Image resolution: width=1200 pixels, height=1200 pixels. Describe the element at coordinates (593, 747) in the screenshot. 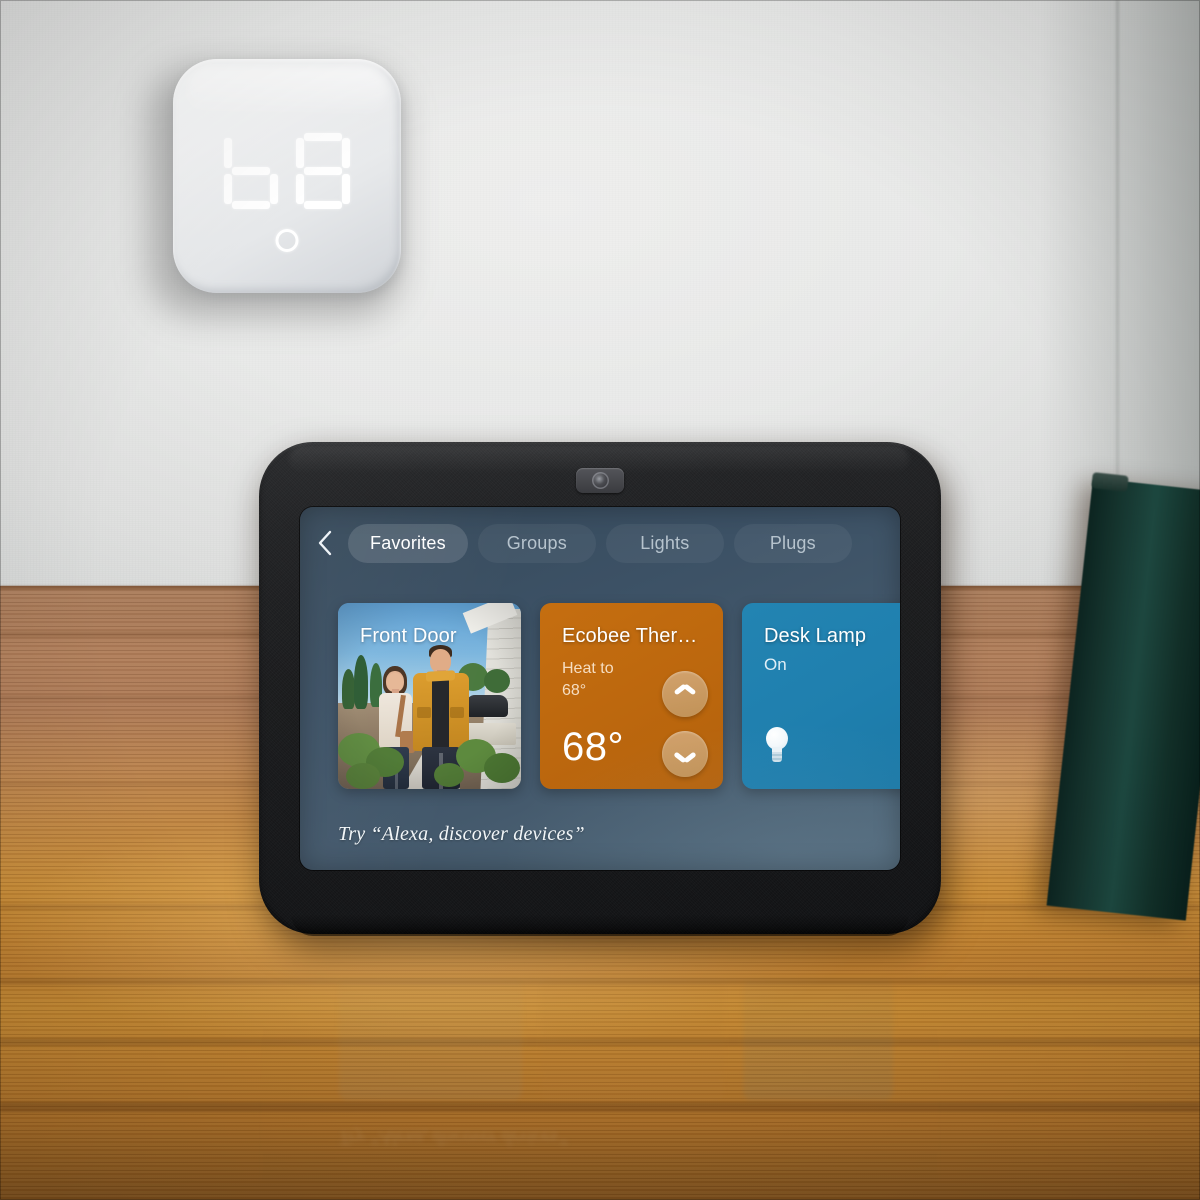

I see `thermostat-current-temperature: 68°` at that location.